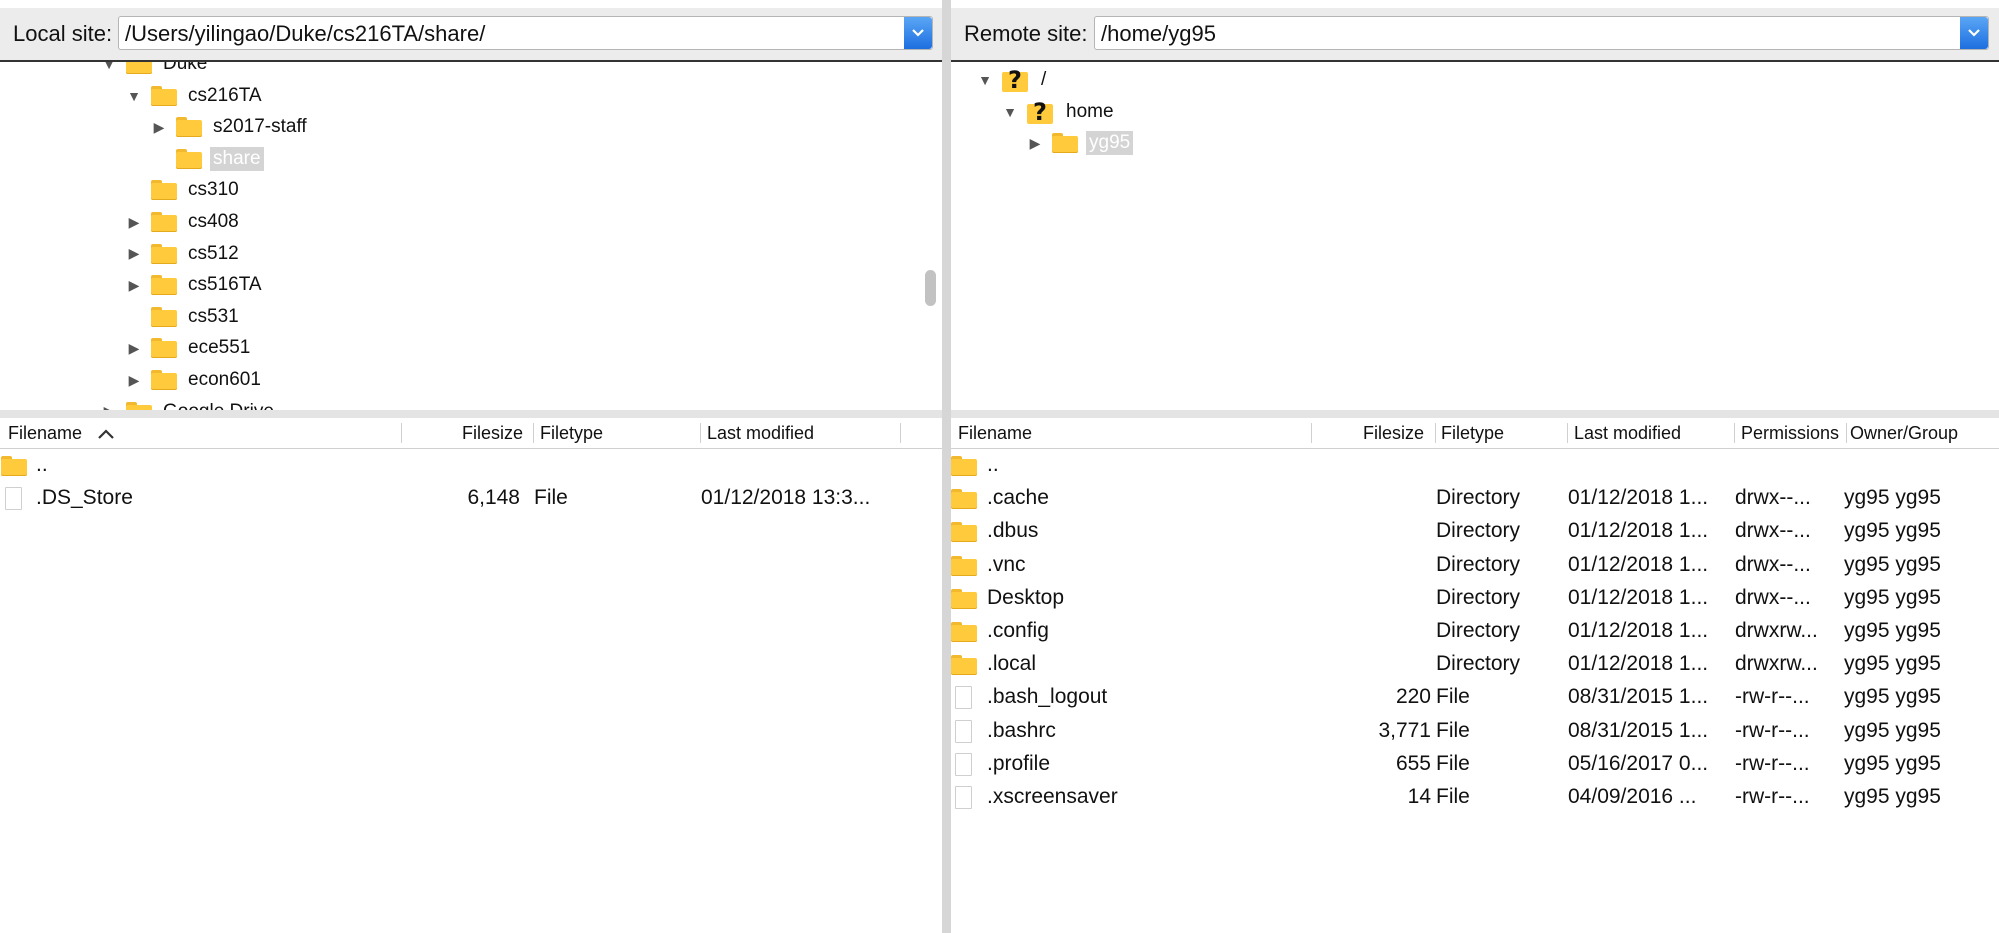 The width and height of the screenshot is (1999, 933). Describe the element at coordinates (1475, 465) in the screenshot. I see `remote-file-row: ..` at that location.